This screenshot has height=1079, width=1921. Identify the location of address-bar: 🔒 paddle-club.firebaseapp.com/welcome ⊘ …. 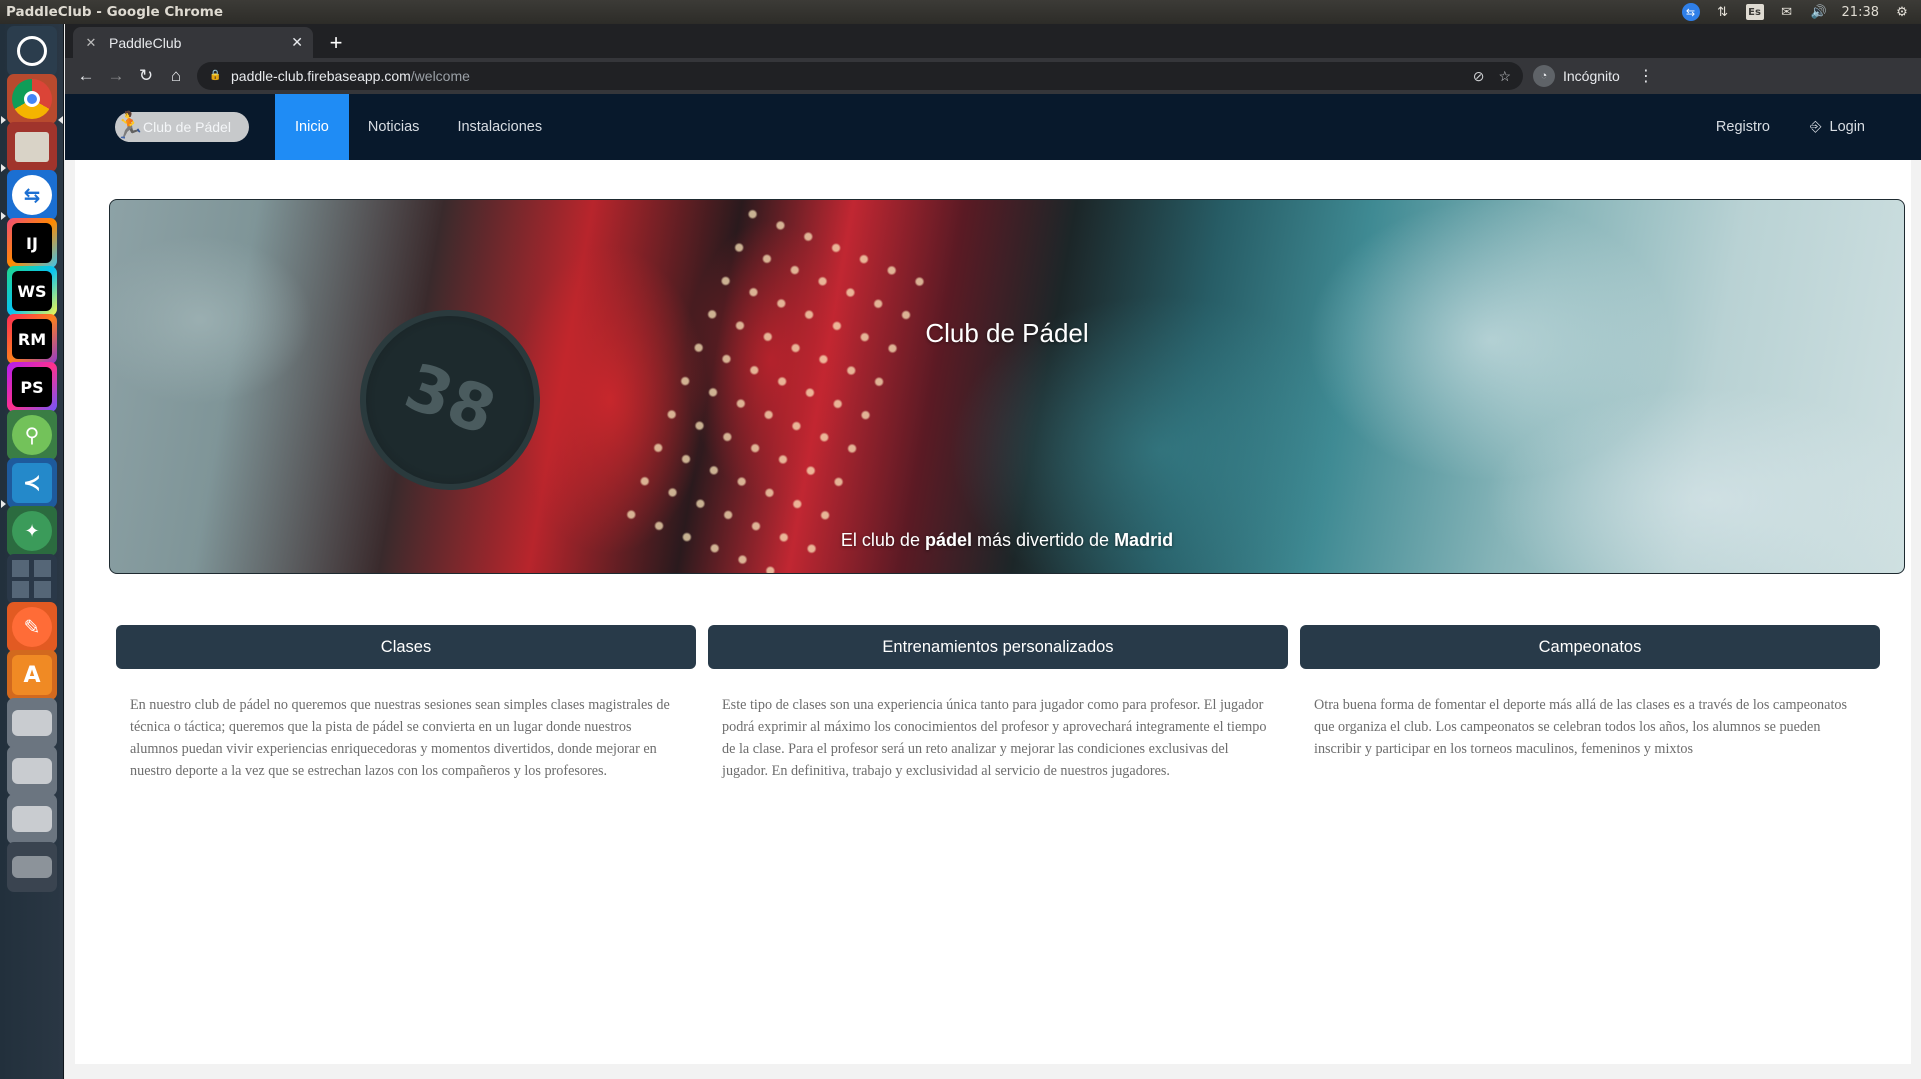
(860, 76).